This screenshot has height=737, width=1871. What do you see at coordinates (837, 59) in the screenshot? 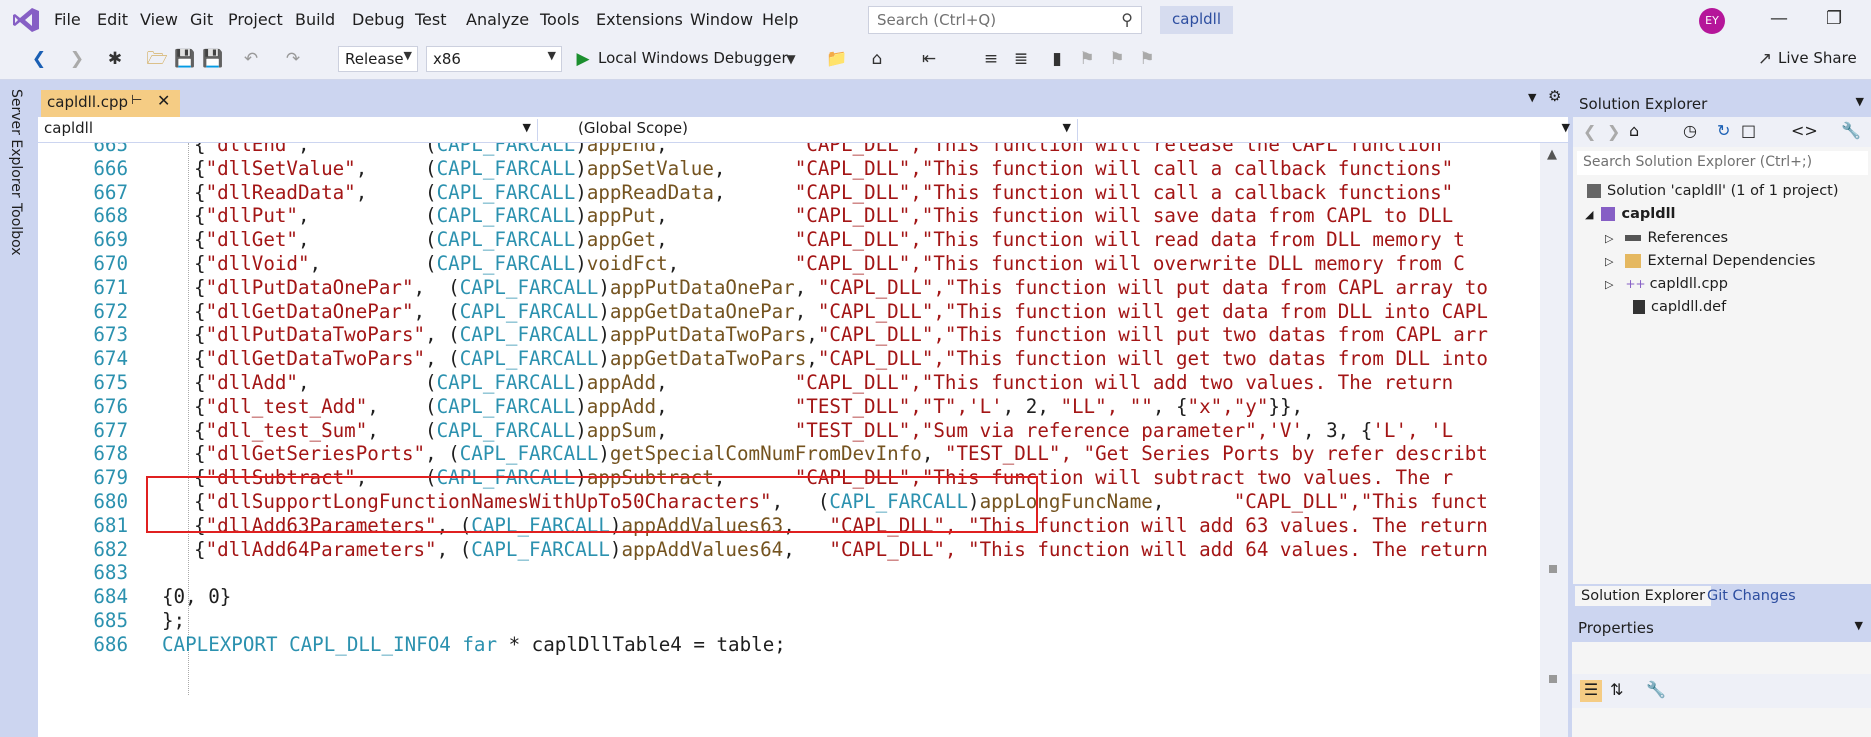
I see `find-in-files-icon: 📁` at bounding box center [837, 59].